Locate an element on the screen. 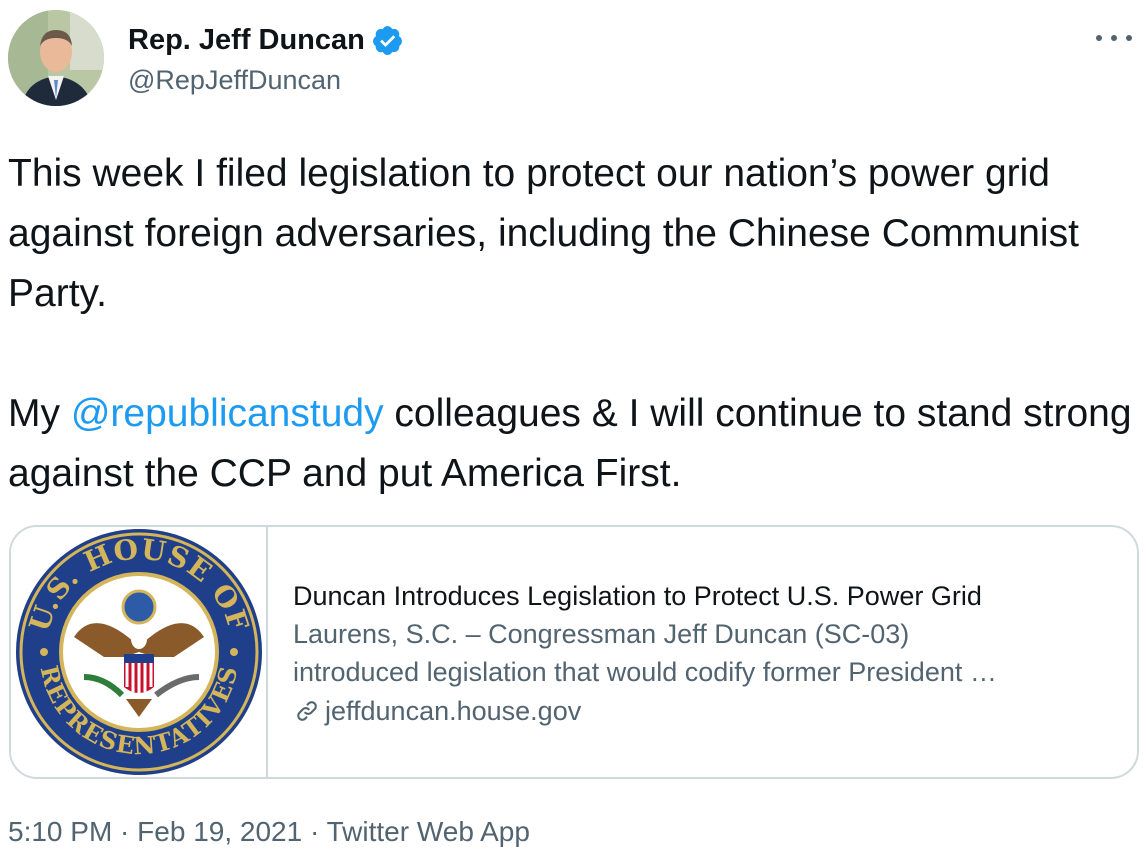 The height and width of the screenshot is (856, 1146). more-options-button is located at coordinates (1114, 38).